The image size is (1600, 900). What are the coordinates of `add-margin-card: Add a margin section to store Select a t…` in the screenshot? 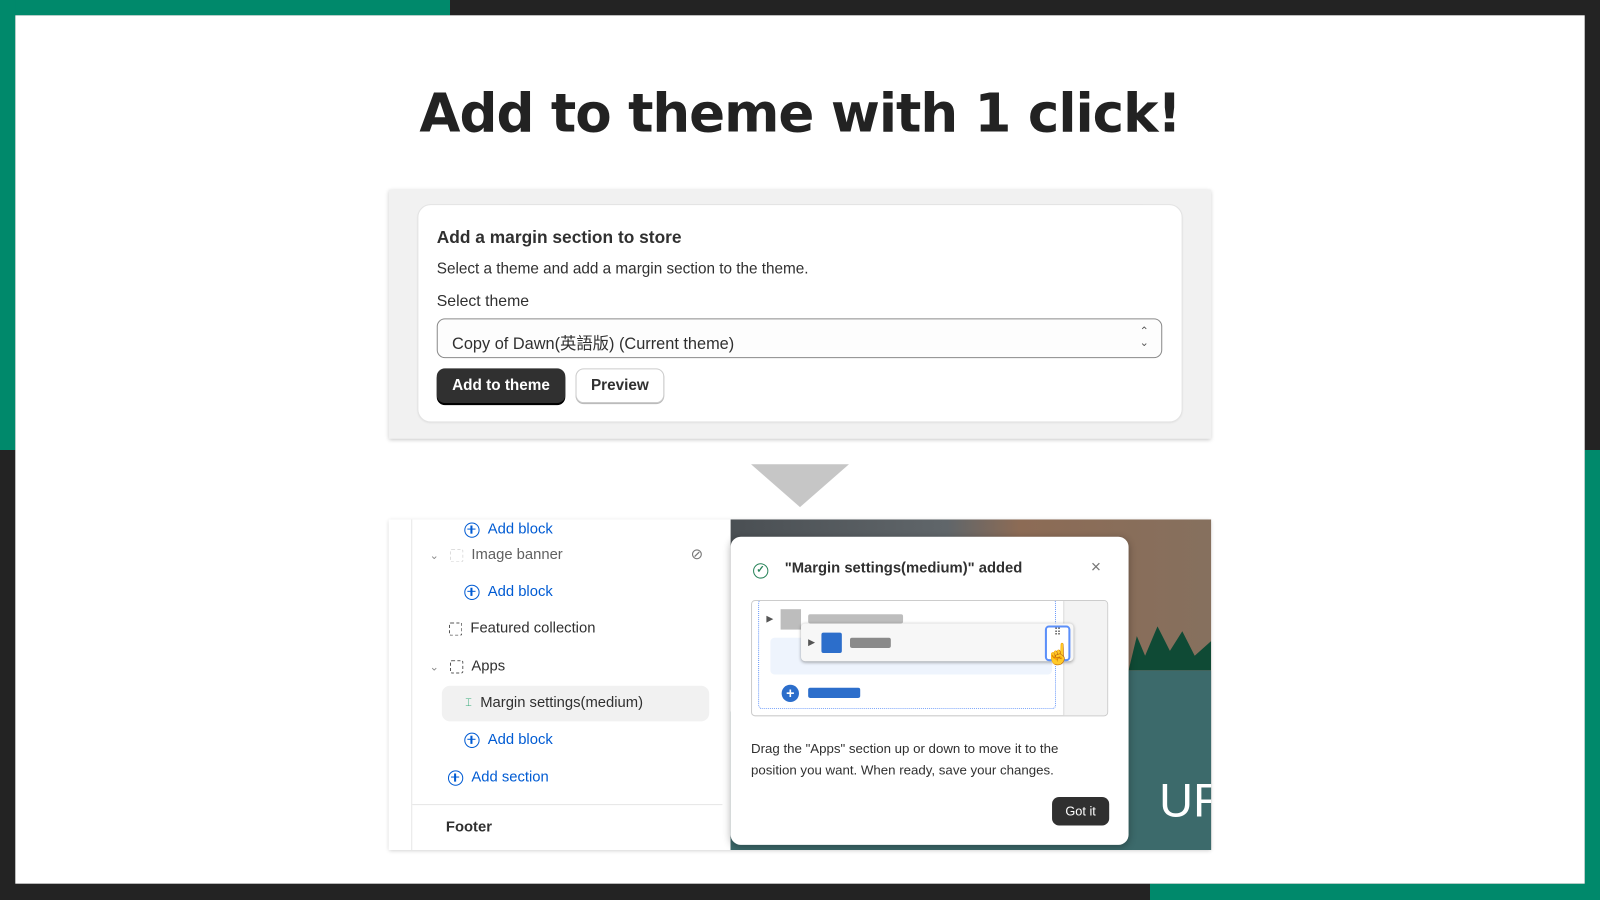 It's located at (800, 313).